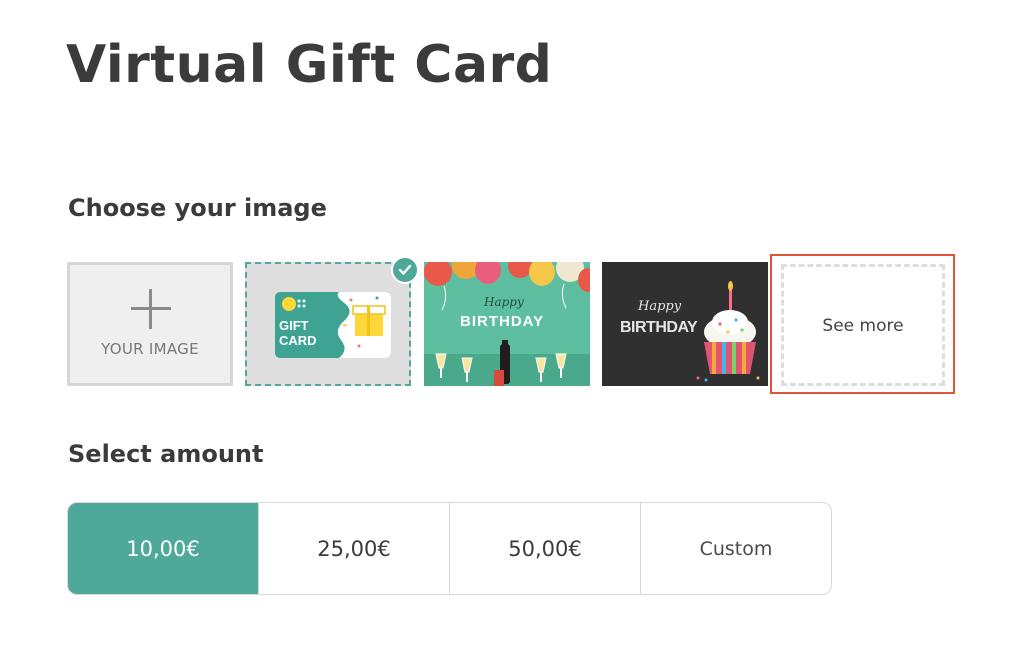 Image resolution: width=1024 pixels, height=649 pixels. What do you see at coordinates (659, 306) in the screenshot?
I see `cupcake-happy-text: Happy` at bounding box center [659, 306].